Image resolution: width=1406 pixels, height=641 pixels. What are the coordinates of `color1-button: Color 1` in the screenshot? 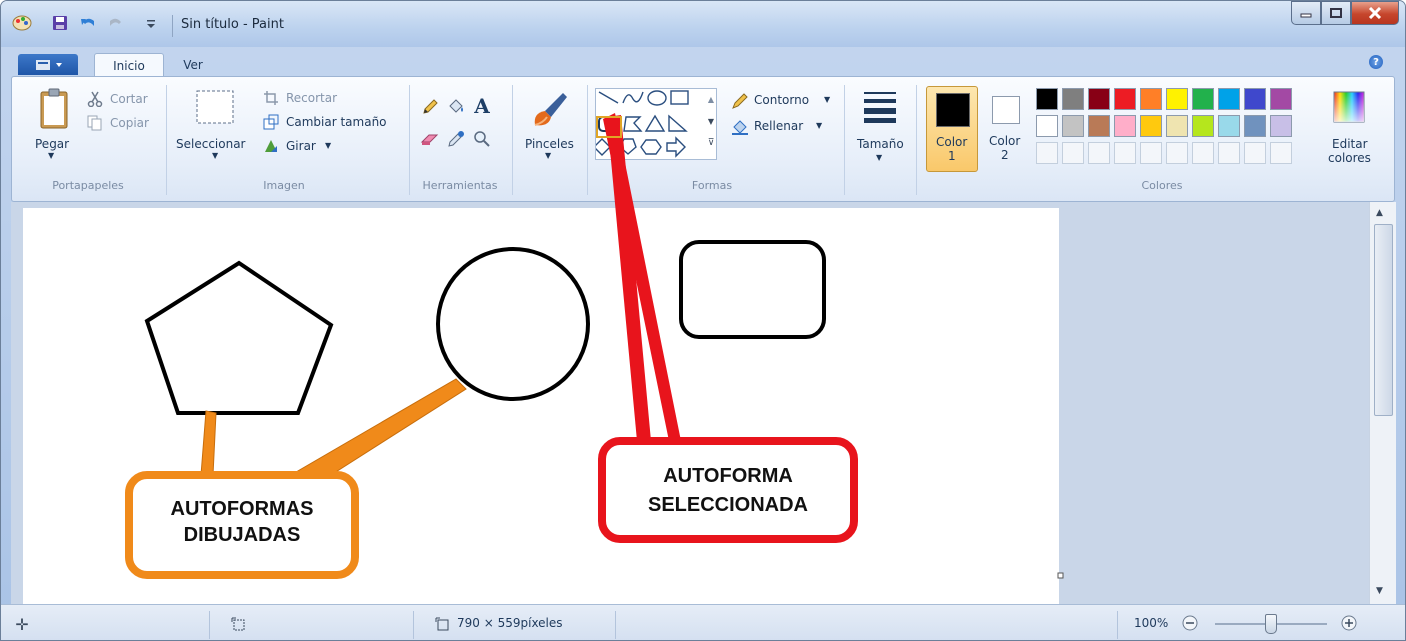 It's located at (952, 129).